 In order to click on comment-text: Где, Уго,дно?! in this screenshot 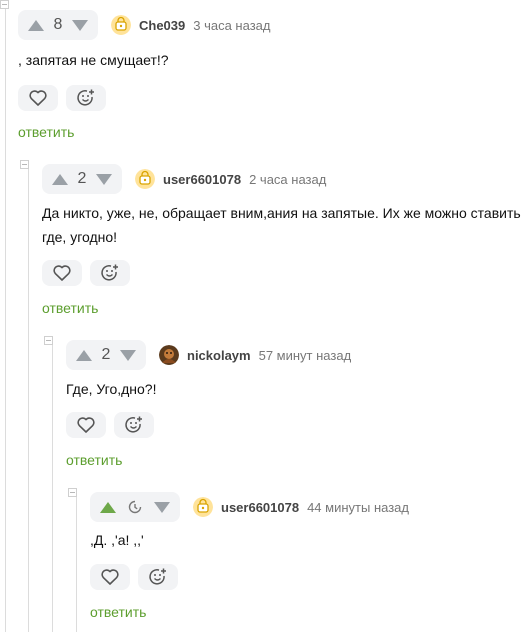, I will do `click(111, 389)`.